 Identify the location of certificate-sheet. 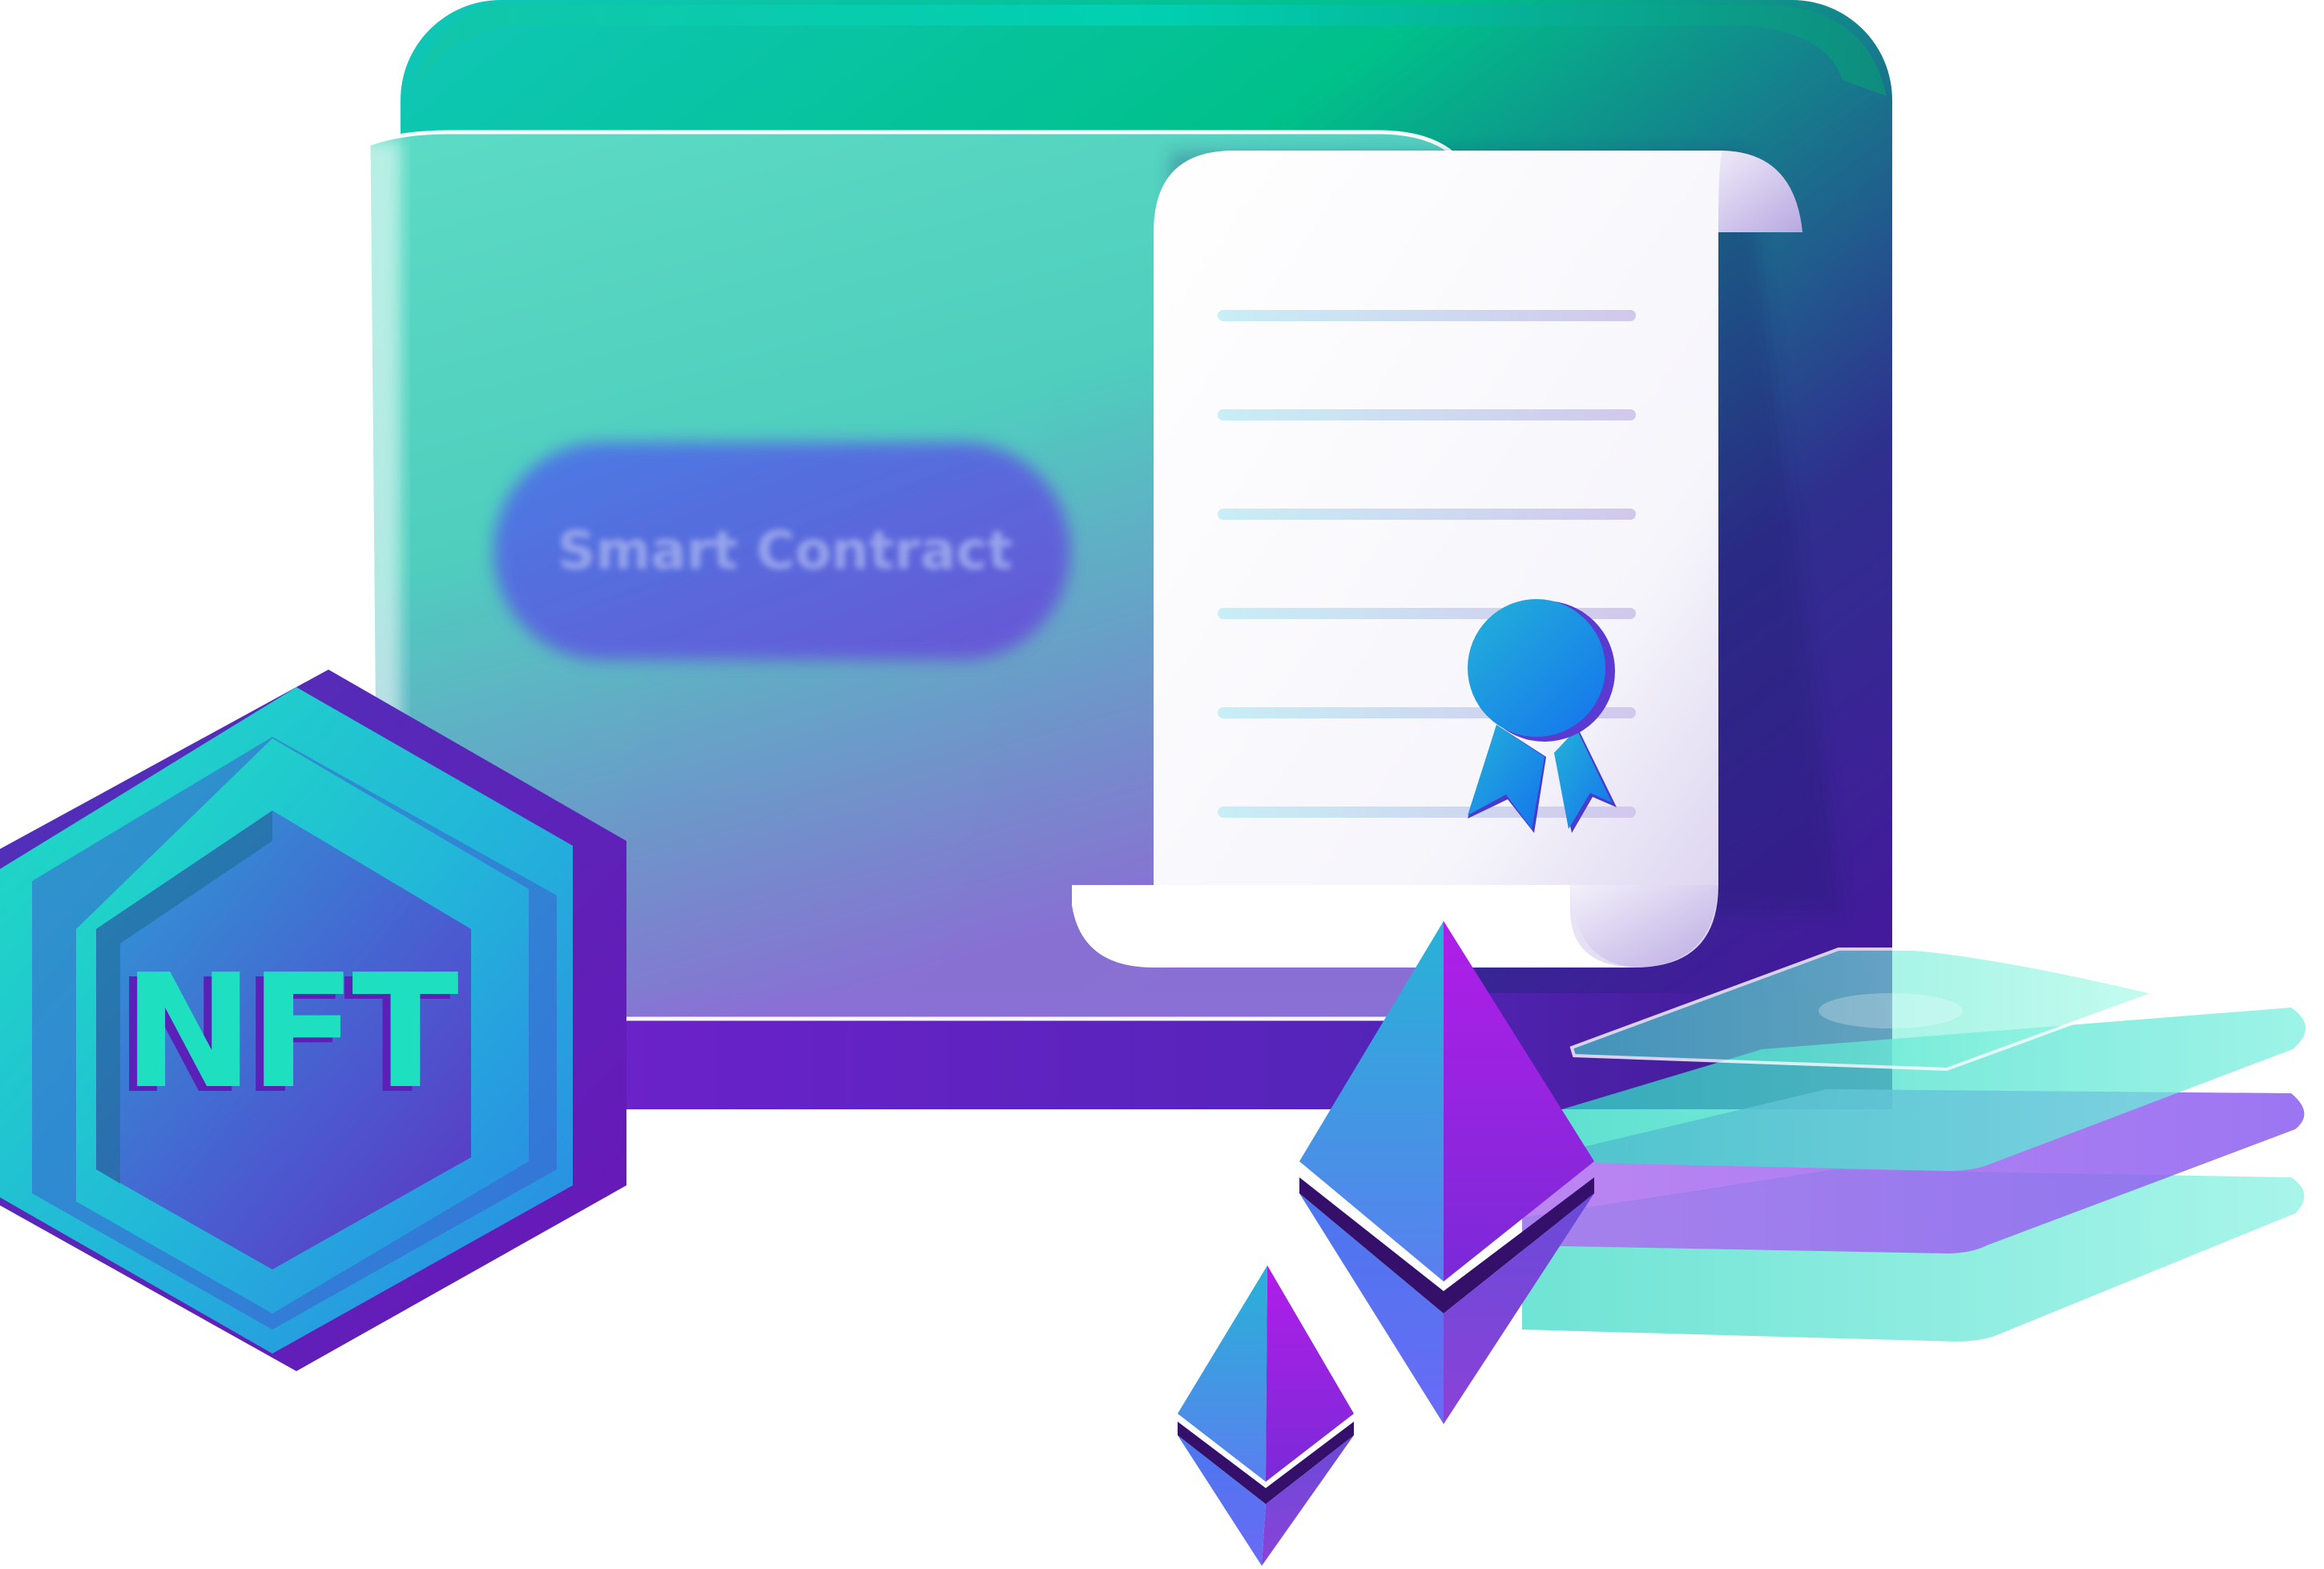
(1438, 559).